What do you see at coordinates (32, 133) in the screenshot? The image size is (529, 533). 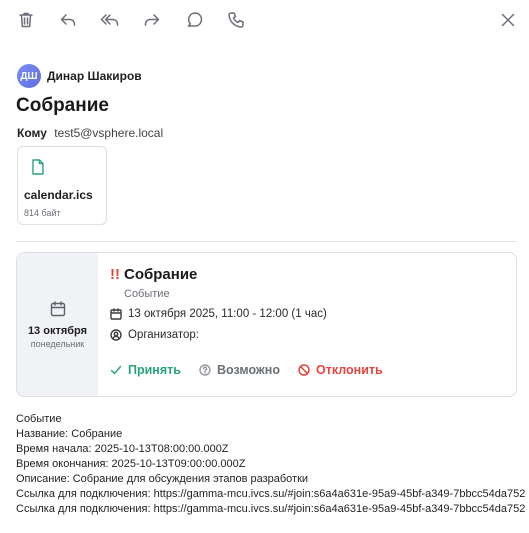 I see `to-label: Кому` at bounding box center [32, 133].